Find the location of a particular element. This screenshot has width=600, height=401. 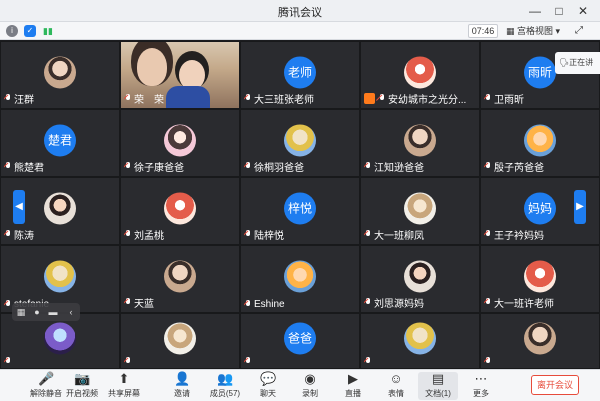

toolbar-button-label: 共享屏幕 is located at coordinates (124, 393).